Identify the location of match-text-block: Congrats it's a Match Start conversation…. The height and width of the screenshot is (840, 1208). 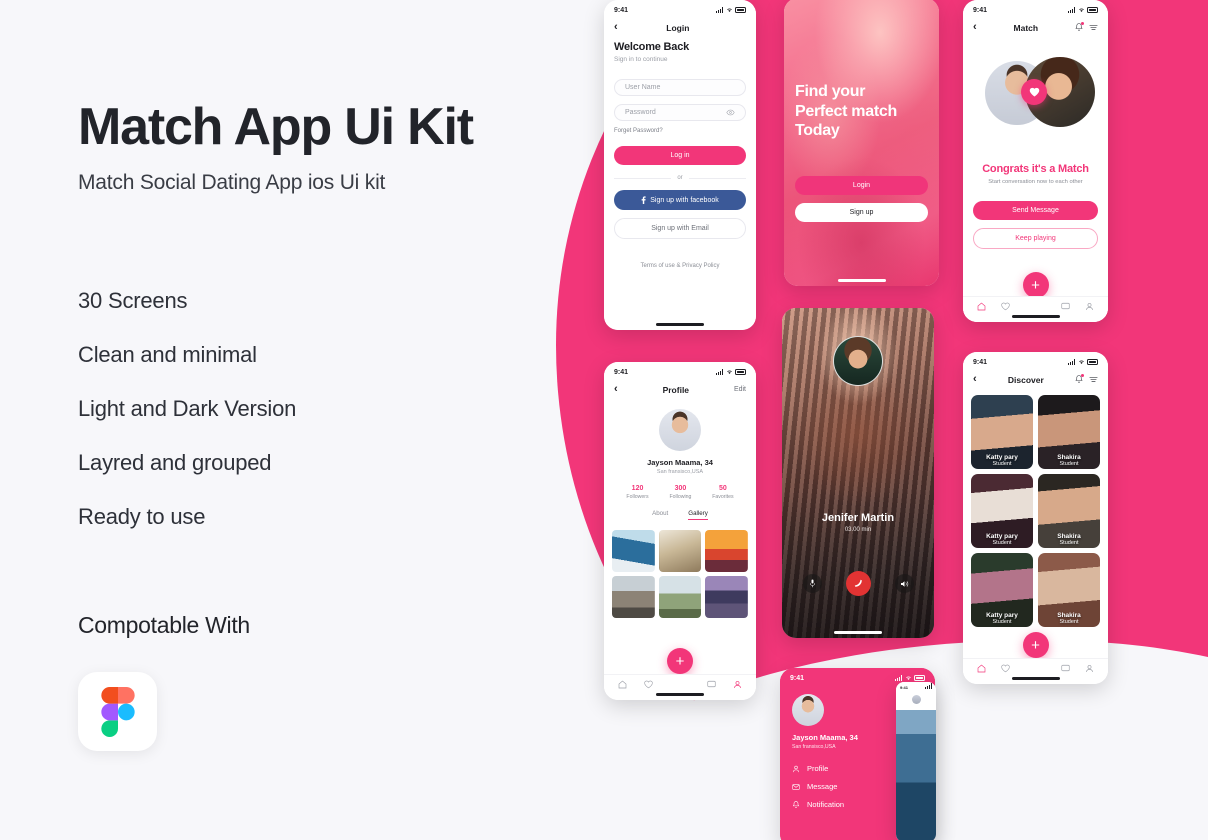
(1035, 174).